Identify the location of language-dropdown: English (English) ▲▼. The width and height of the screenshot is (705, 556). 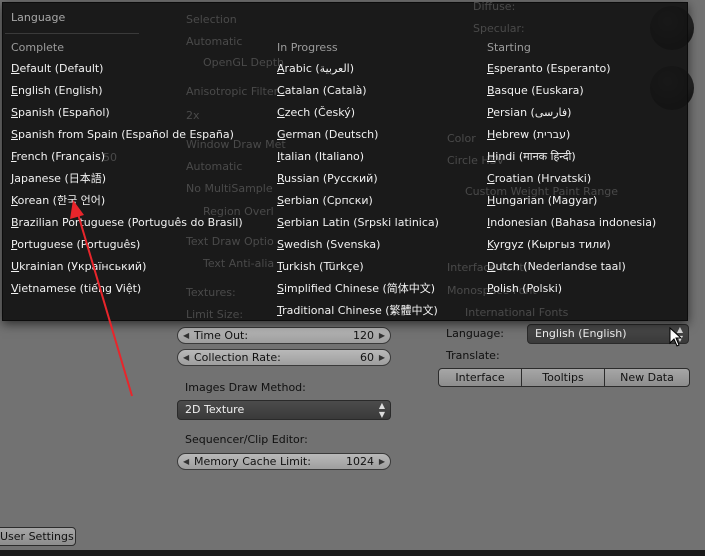
(608, 334).